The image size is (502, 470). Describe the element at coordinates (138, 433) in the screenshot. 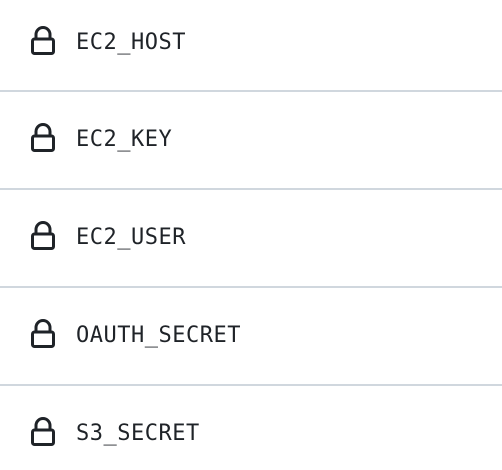

I see `secret-name: S3_SECRET` at that location.